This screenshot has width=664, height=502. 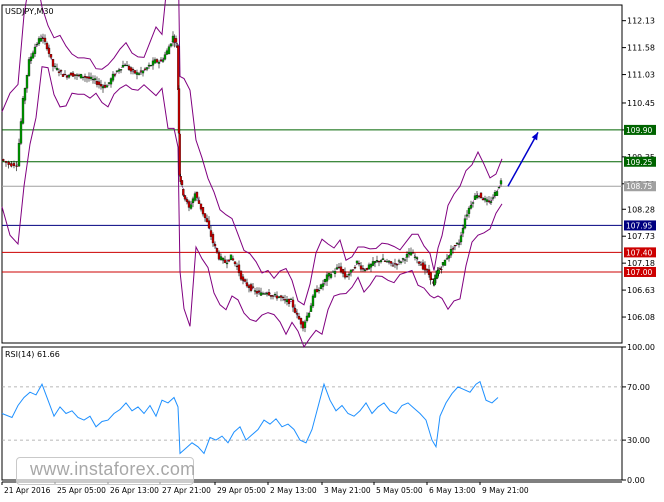 I want to click on price-y-tick-label: 111.58, so click(x=641, y=48).